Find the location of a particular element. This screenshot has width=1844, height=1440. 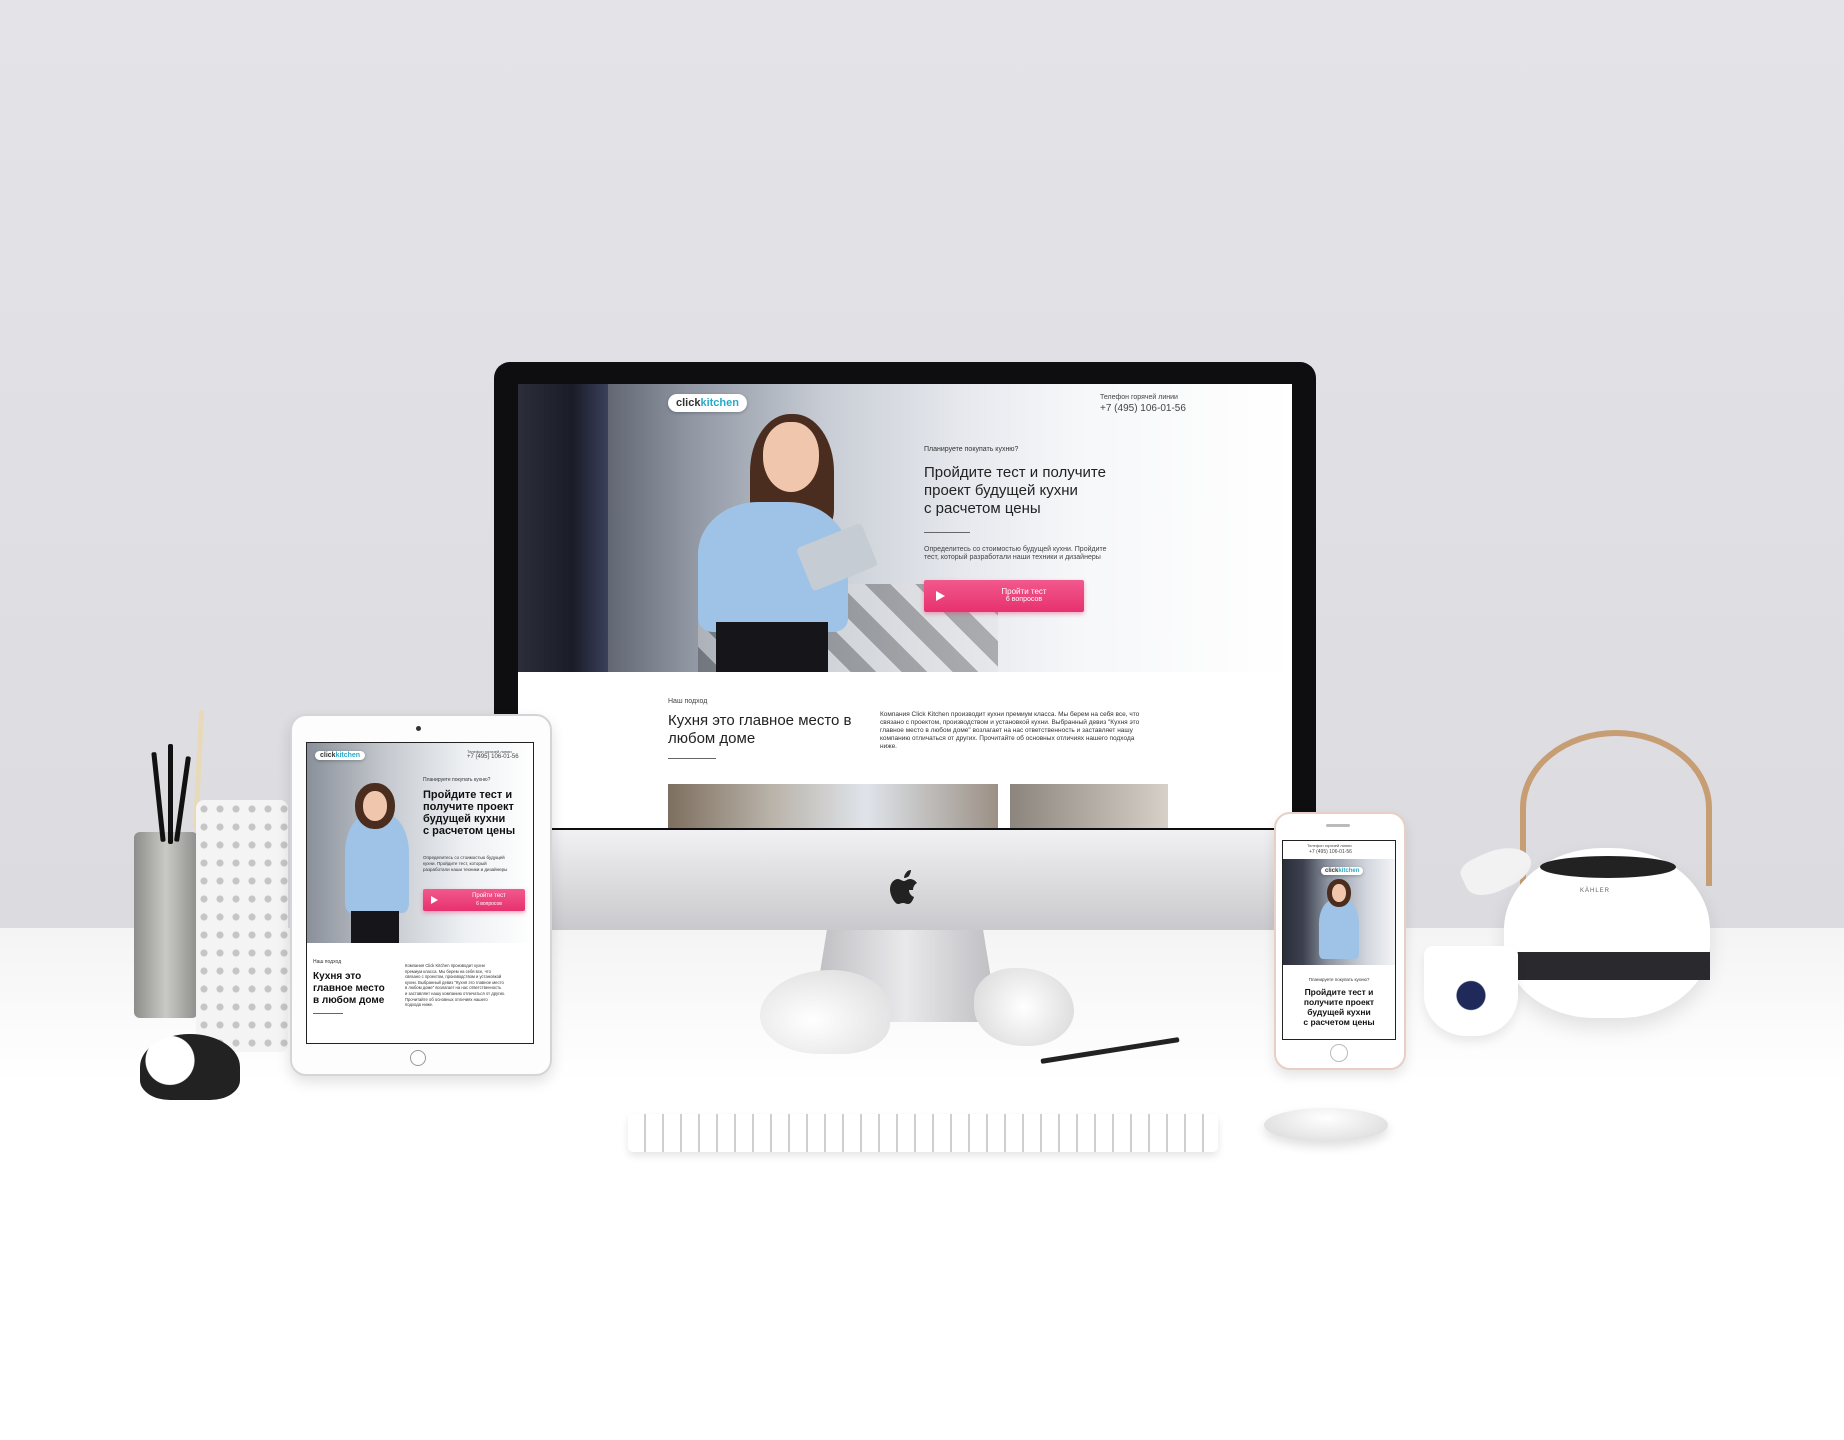

iphone-speaker is located at coordinates (1338, 825).